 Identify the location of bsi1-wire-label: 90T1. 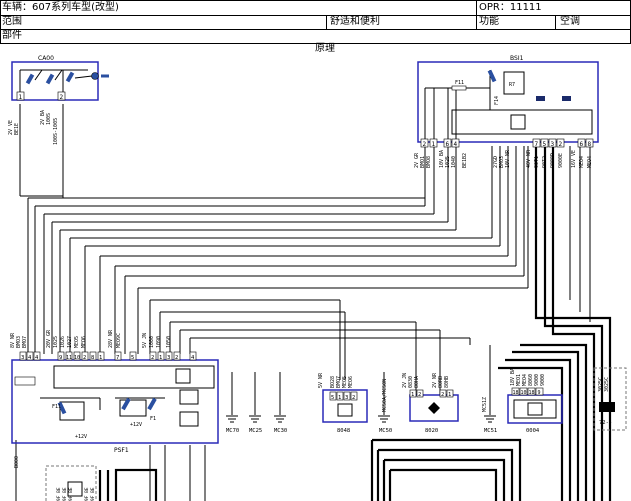
(537, 162).